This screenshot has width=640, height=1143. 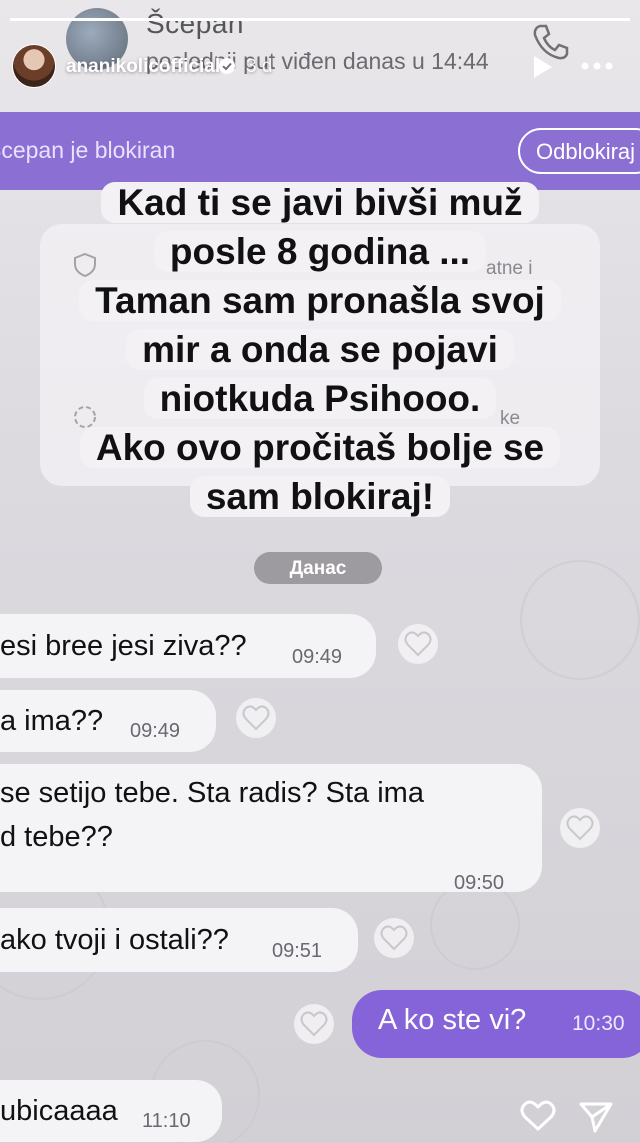 I want to click on caption-line: niotkuda Psihooo., so click(x=320, y=398).